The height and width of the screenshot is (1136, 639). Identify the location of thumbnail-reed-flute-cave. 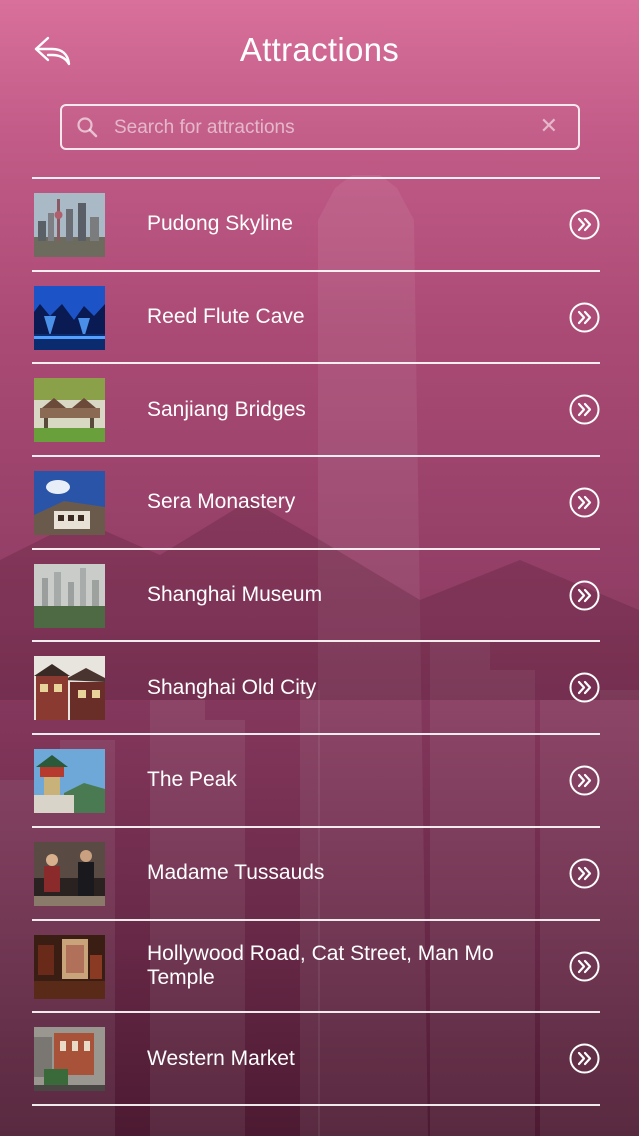
(69, 317).